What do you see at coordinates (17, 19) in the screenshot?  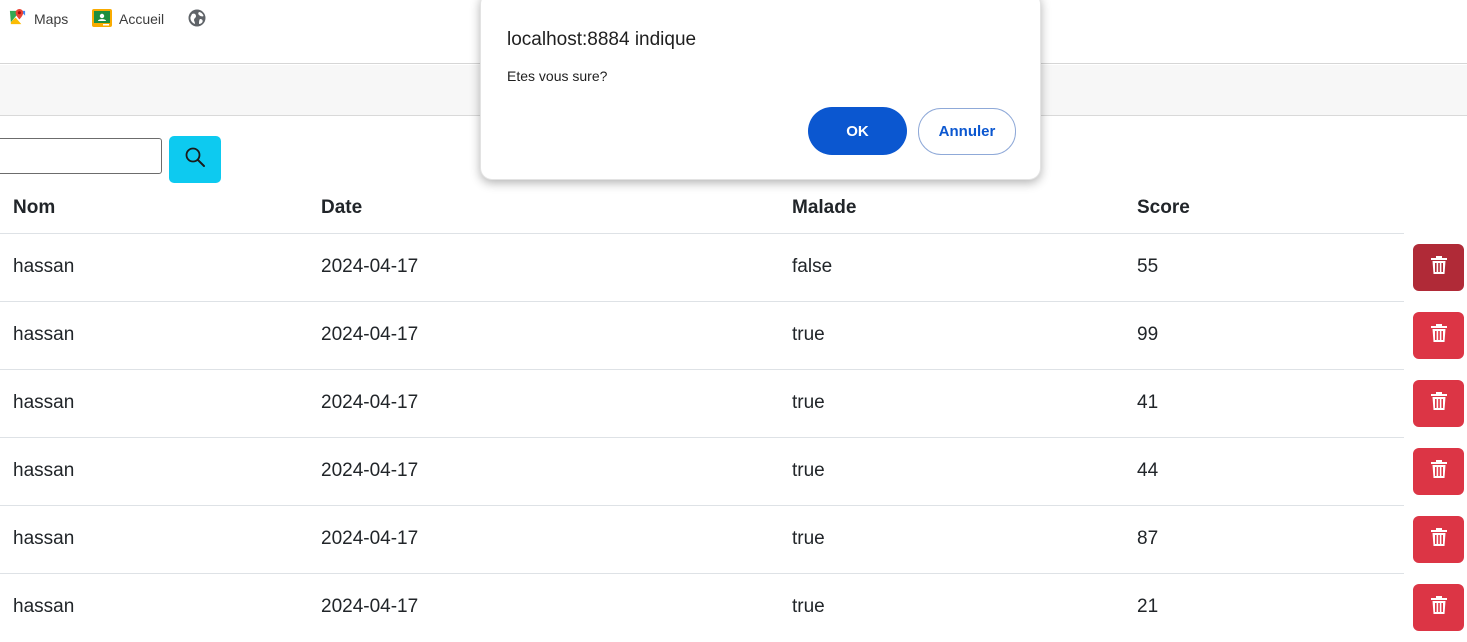 I see `maps-icon` at bounding box center [17, 19].